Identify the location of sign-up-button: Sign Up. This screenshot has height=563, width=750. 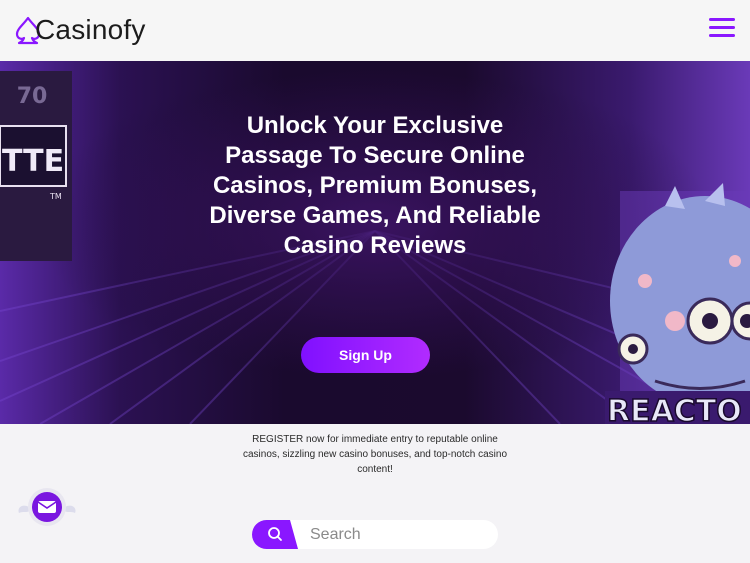
(365, 355).